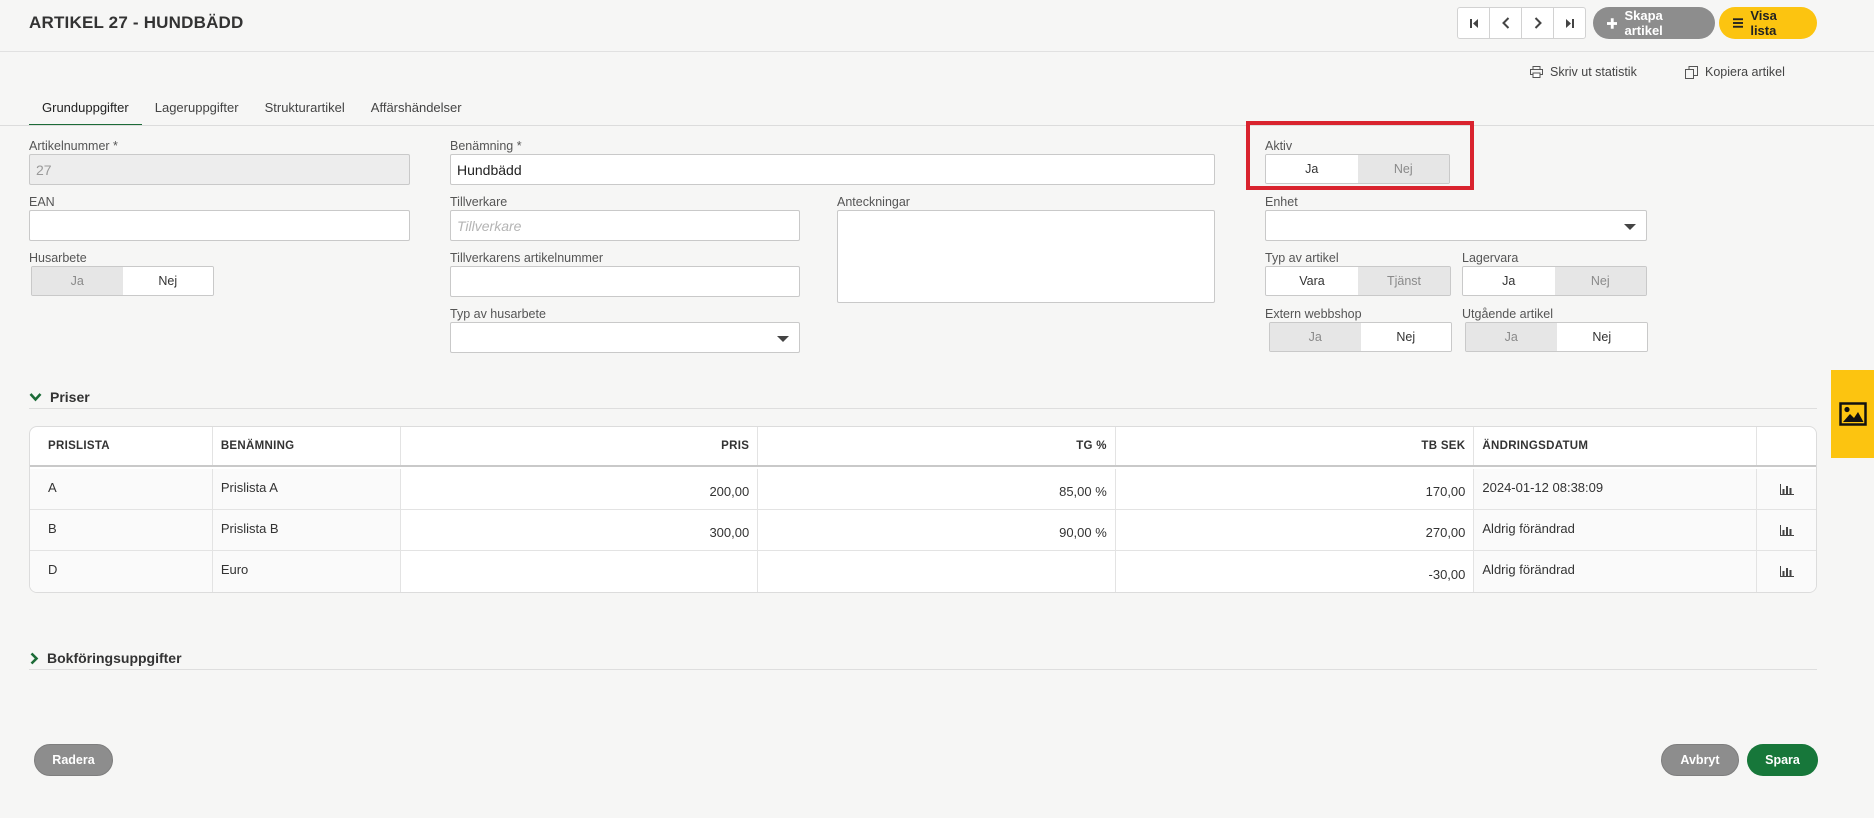 The height and width of the screenshot is (818, 1874). I want to click on extern-webbshop-toggle: Ja Nej, so click(1360, 337).